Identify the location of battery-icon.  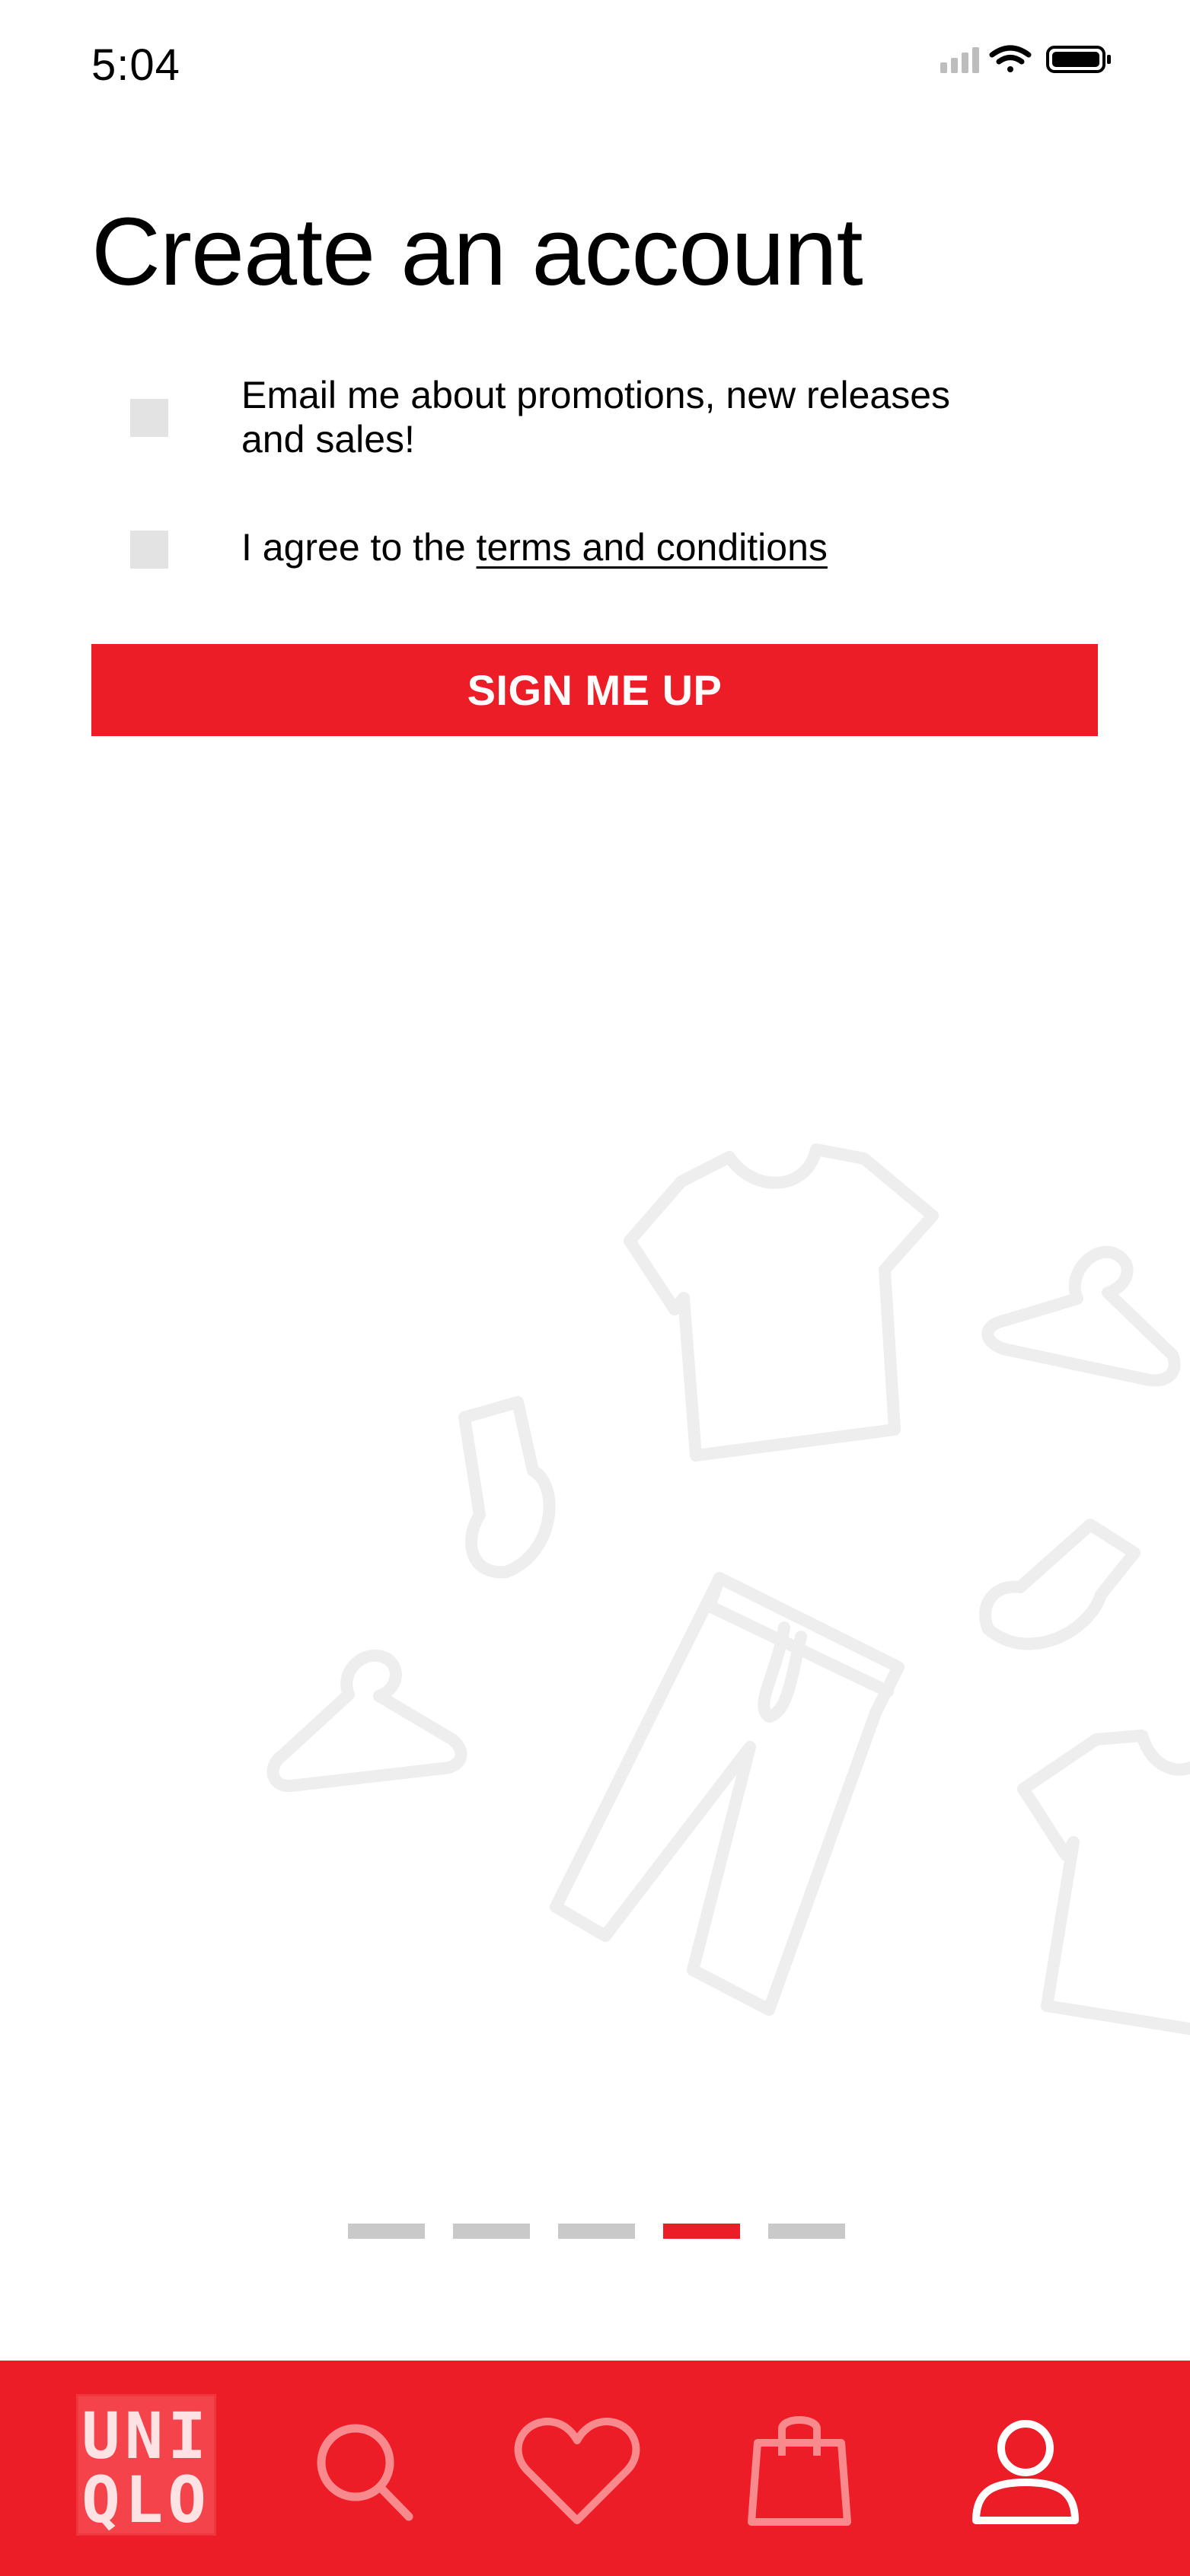
(1078, 59).